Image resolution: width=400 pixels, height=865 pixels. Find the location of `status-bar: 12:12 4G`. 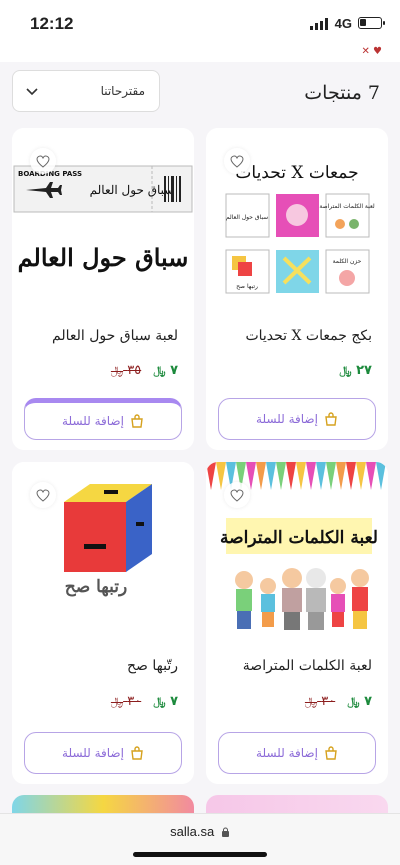

status-bar: 12:12 4G is located at coordinates (200, 25).